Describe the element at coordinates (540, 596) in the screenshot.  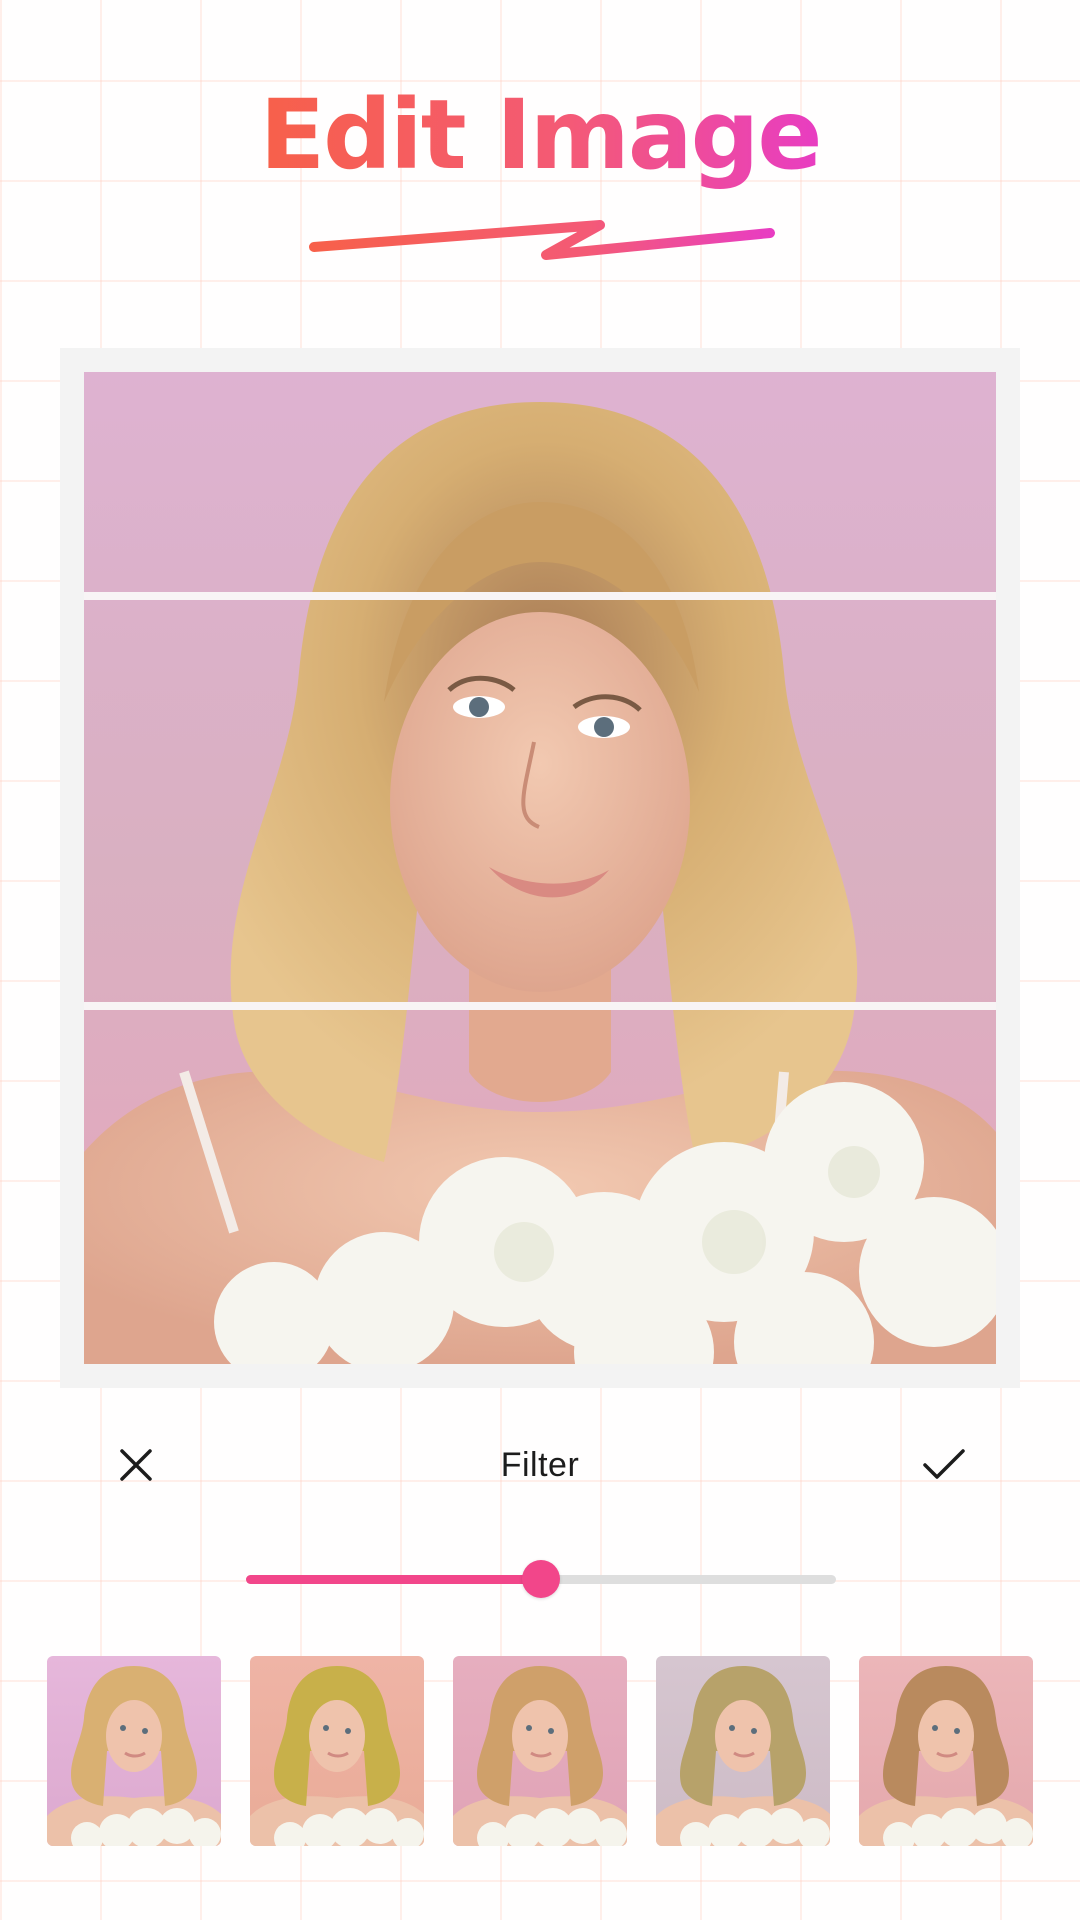
I see `strip-divider-top` at that location.